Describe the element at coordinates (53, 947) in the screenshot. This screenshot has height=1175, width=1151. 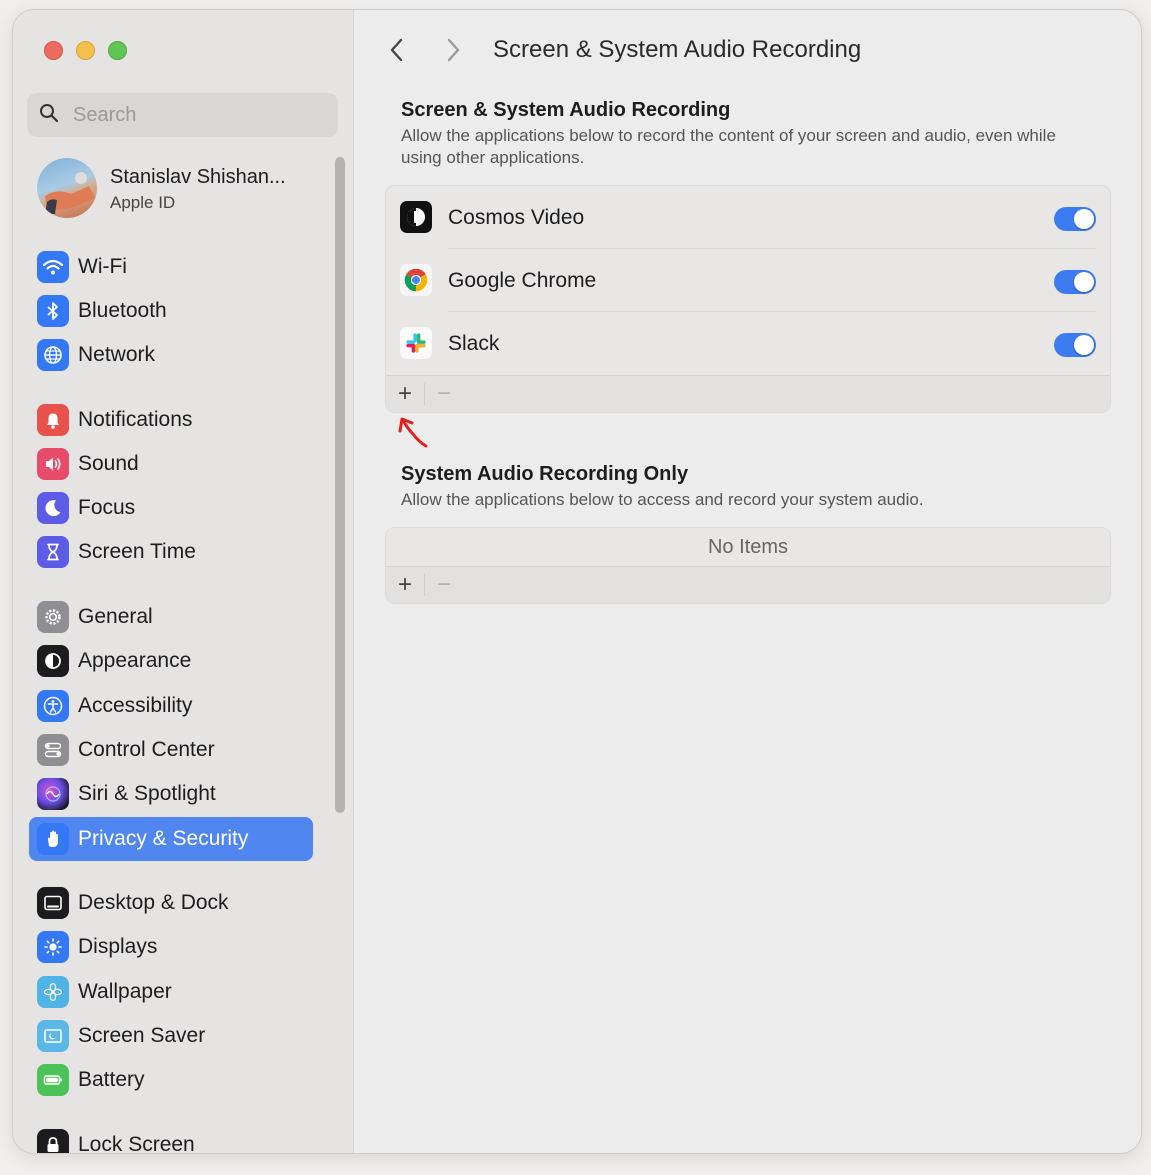
I see `sun-icon` at that location.